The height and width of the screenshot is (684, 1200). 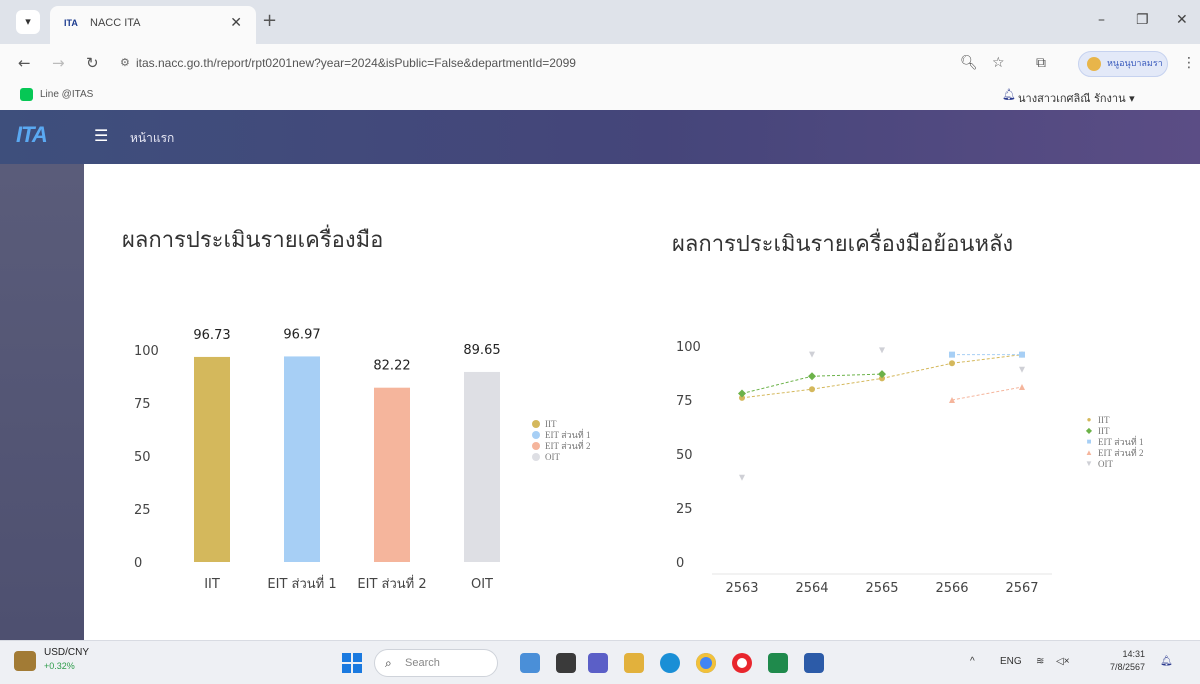 I want to click on widget-change: +0.32%, so click(x=59, y=666).